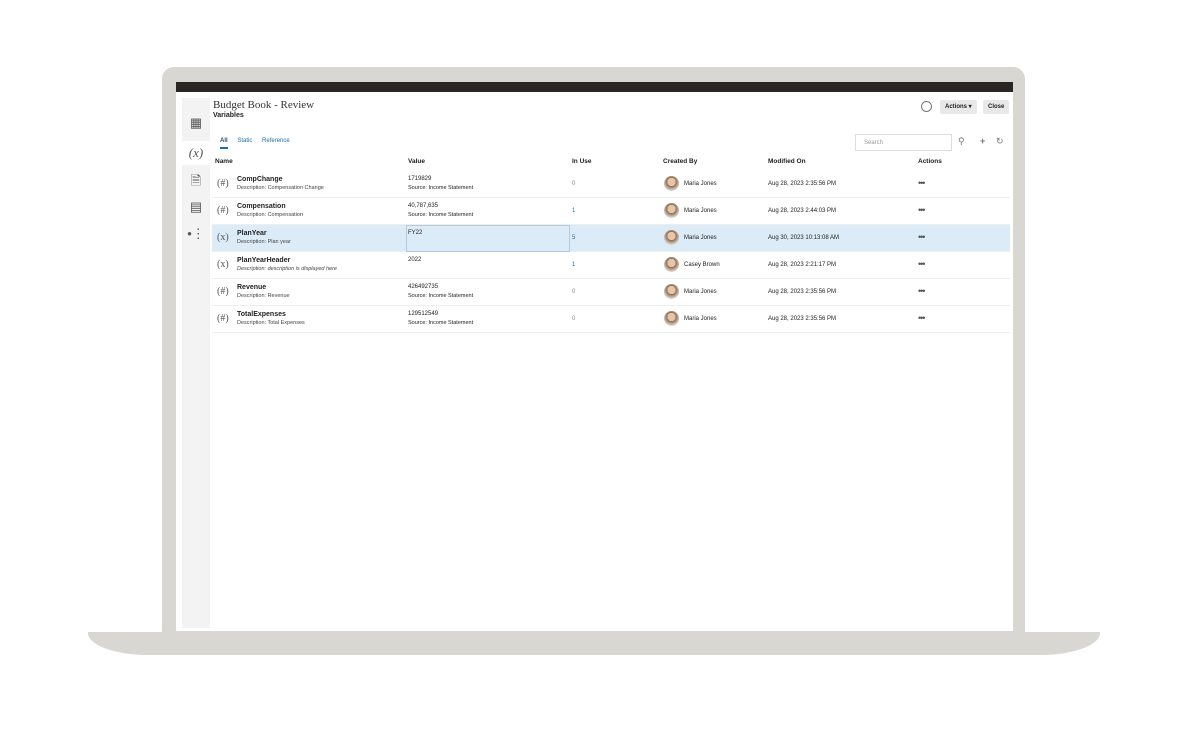 The height and width of the screenshot is (742, 1187). Describe the element at coordinates (958, 107) in the screenshot. I see `actions-button: Actions ▾` at that location.